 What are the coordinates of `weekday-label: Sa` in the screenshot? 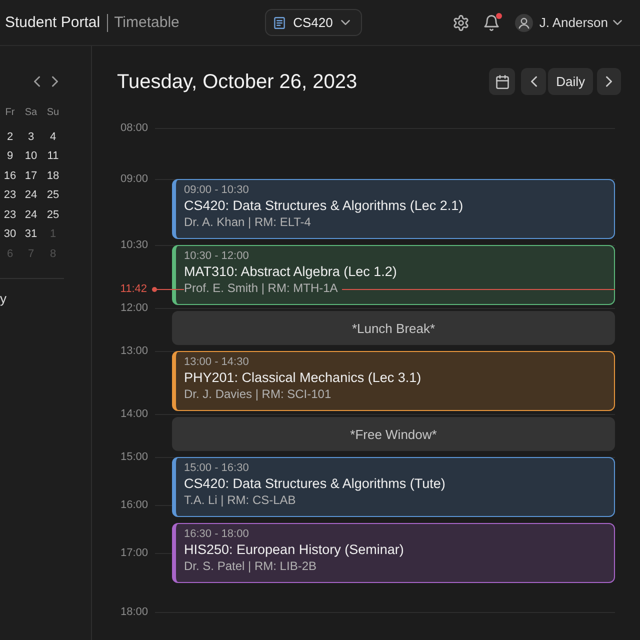 It's located at (31, 113).